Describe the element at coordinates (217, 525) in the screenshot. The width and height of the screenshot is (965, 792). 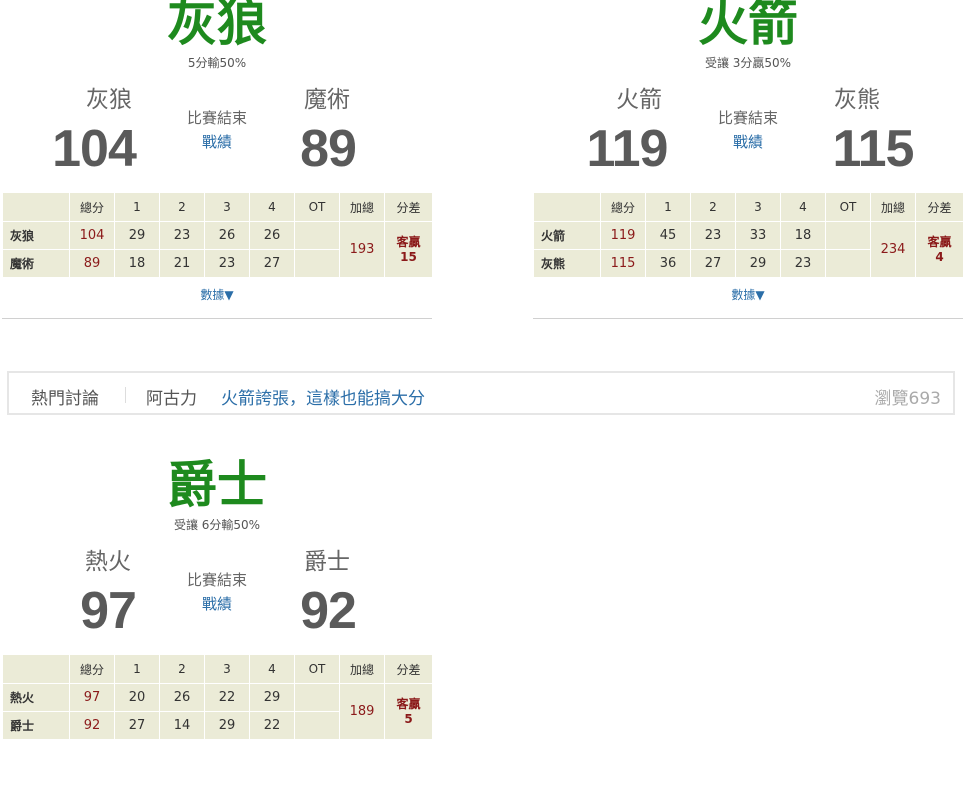
I see `betting-line: 受讓 6分輸50%` at that location.